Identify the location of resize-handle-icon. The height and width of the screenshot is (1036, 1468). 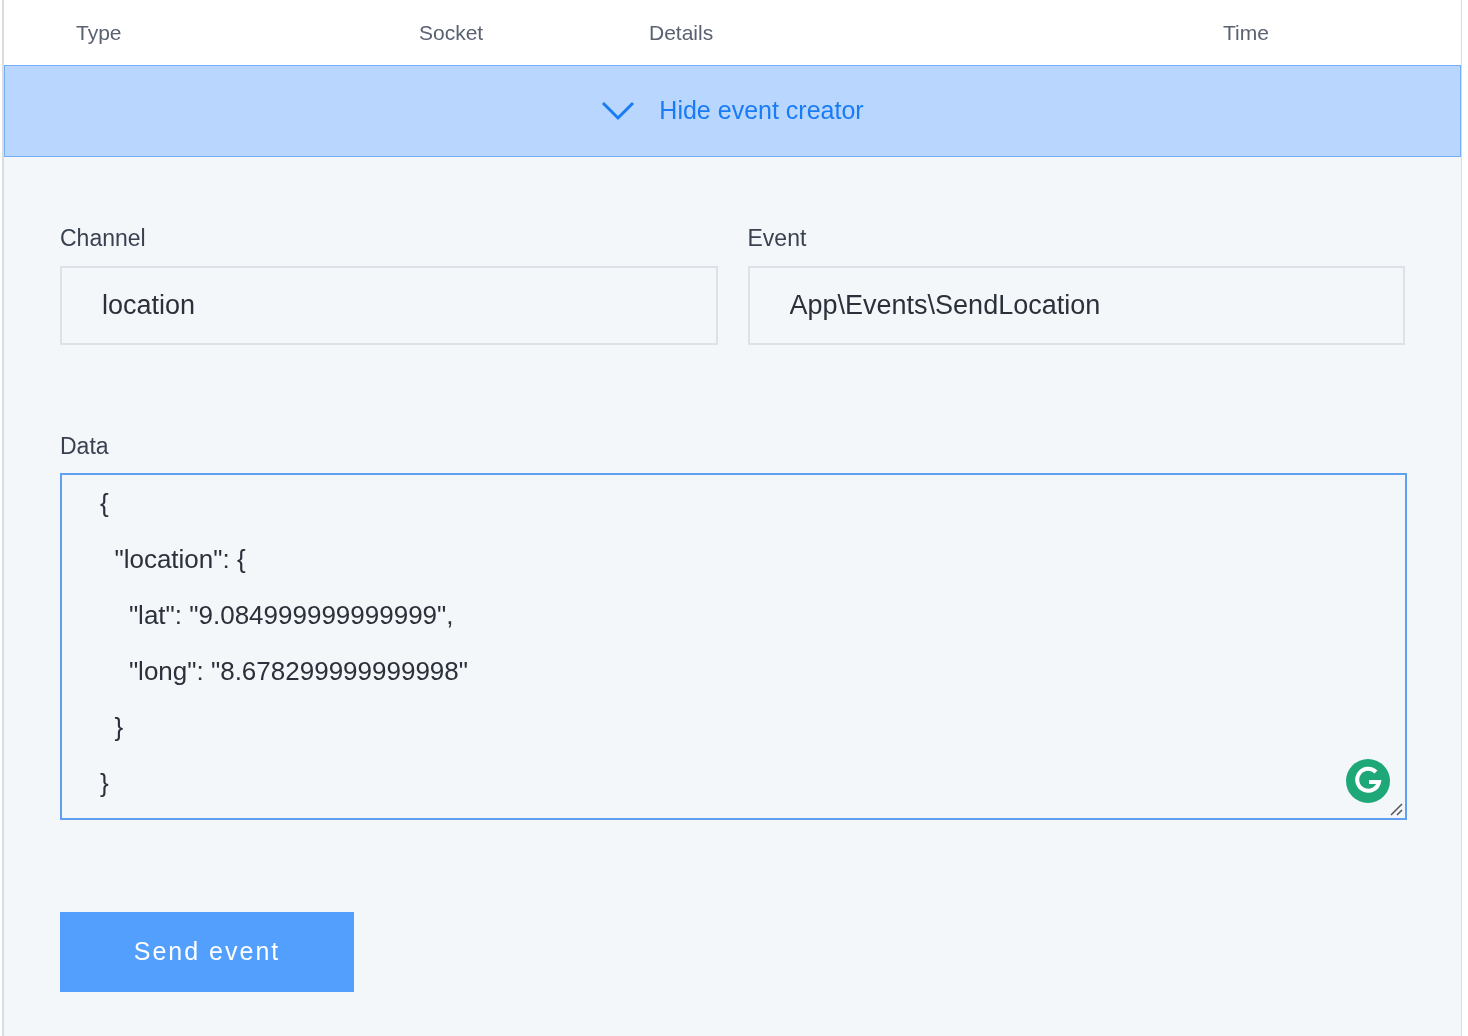
(1396, 809).